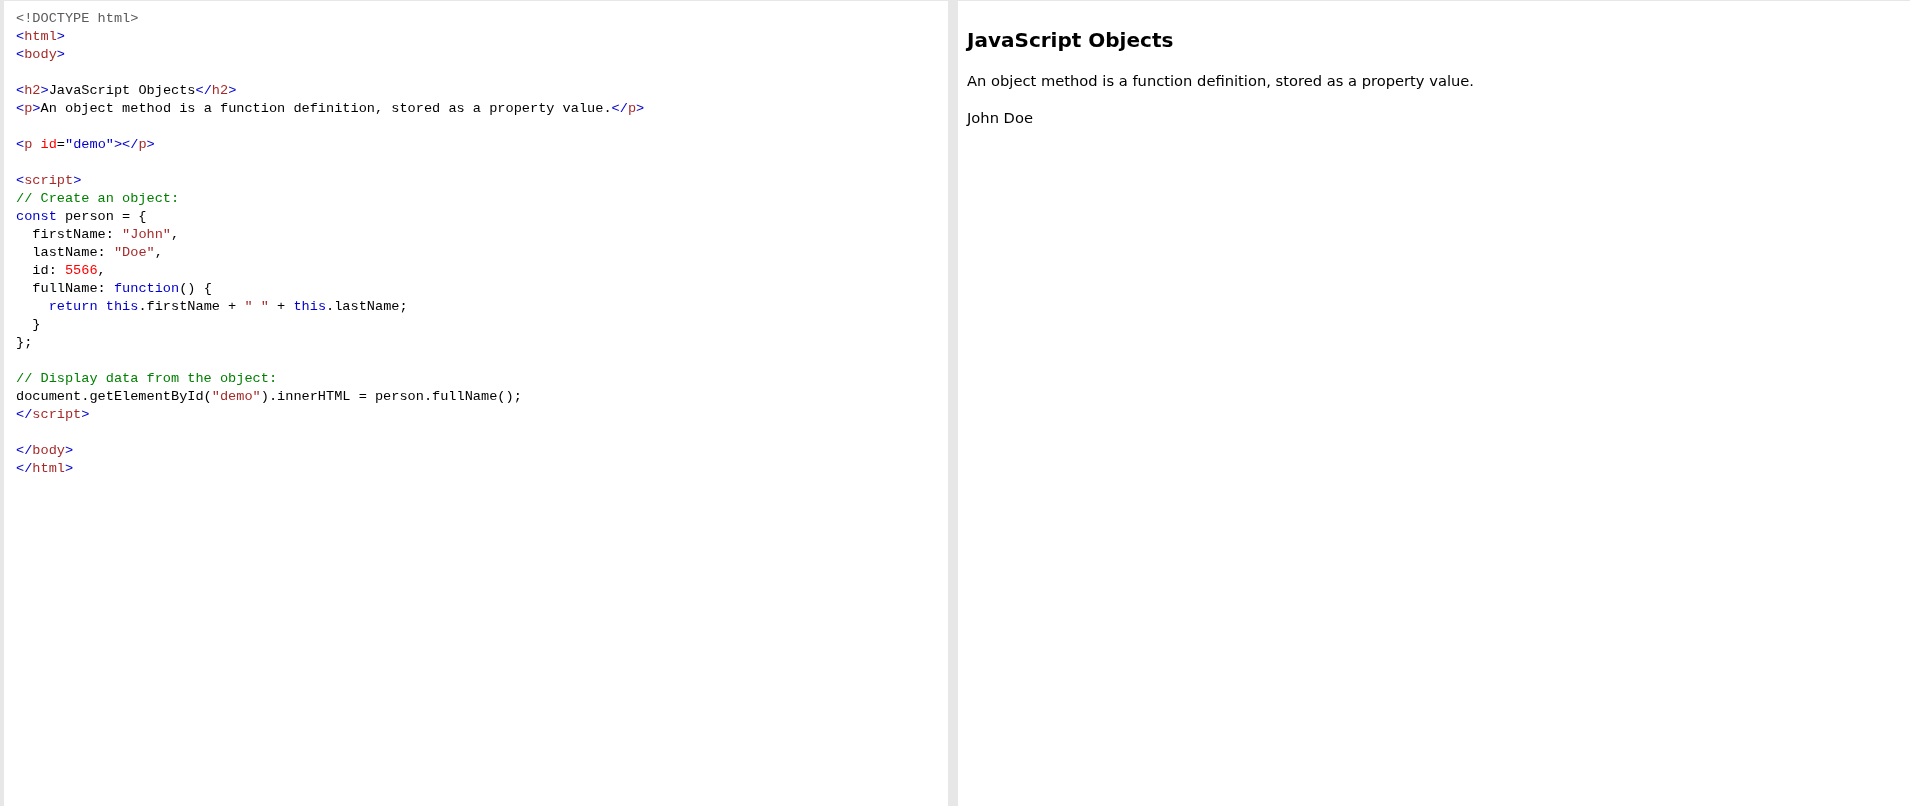 This screenshot has height=806, width=1910. I want to click on code-line: </body>, so click(45, 451).